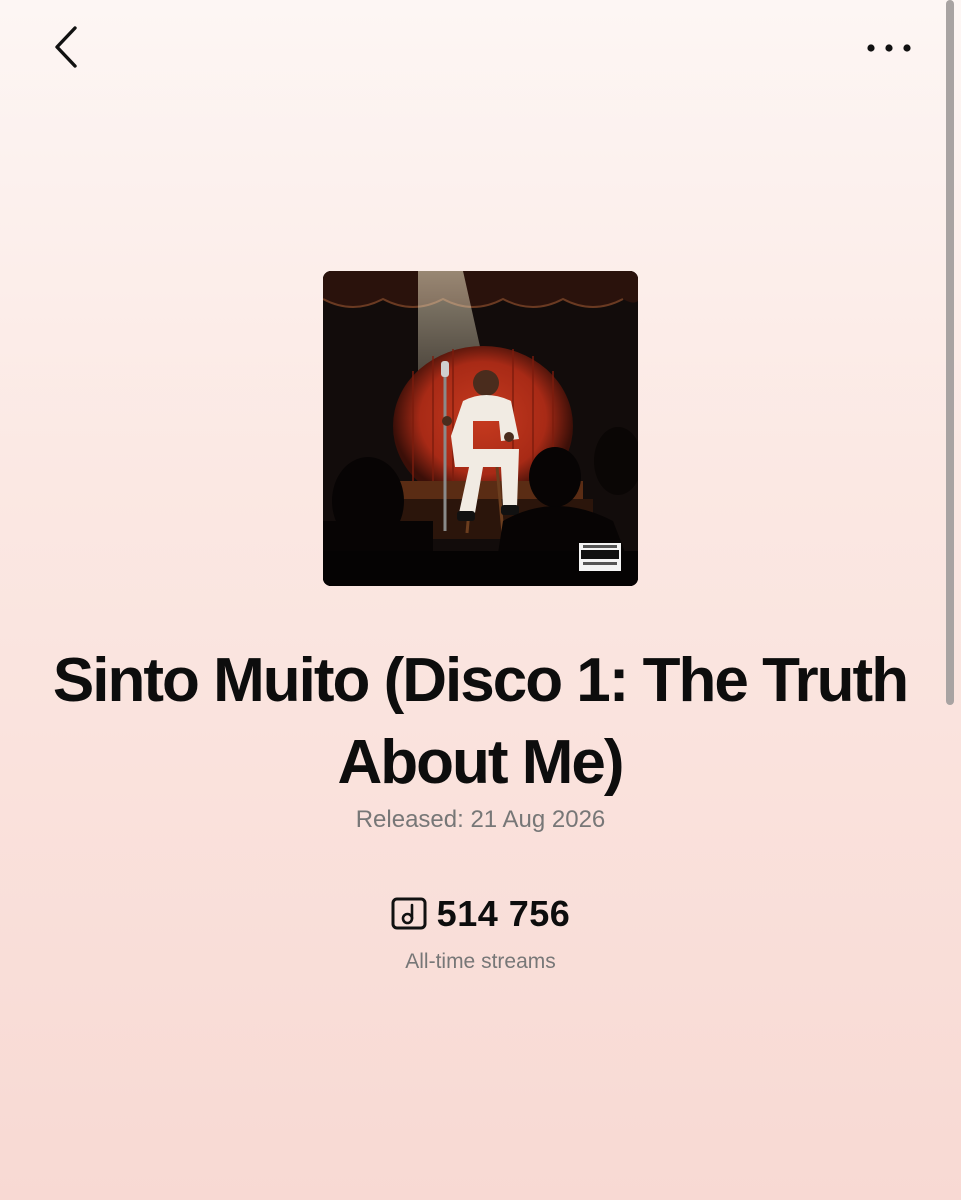 Image resolution: width=961 pixels, height=1200 pixels. Describe the element at coordinates (480, 961) in the screenshot. I see `streams-label: All-time streams` at that location.